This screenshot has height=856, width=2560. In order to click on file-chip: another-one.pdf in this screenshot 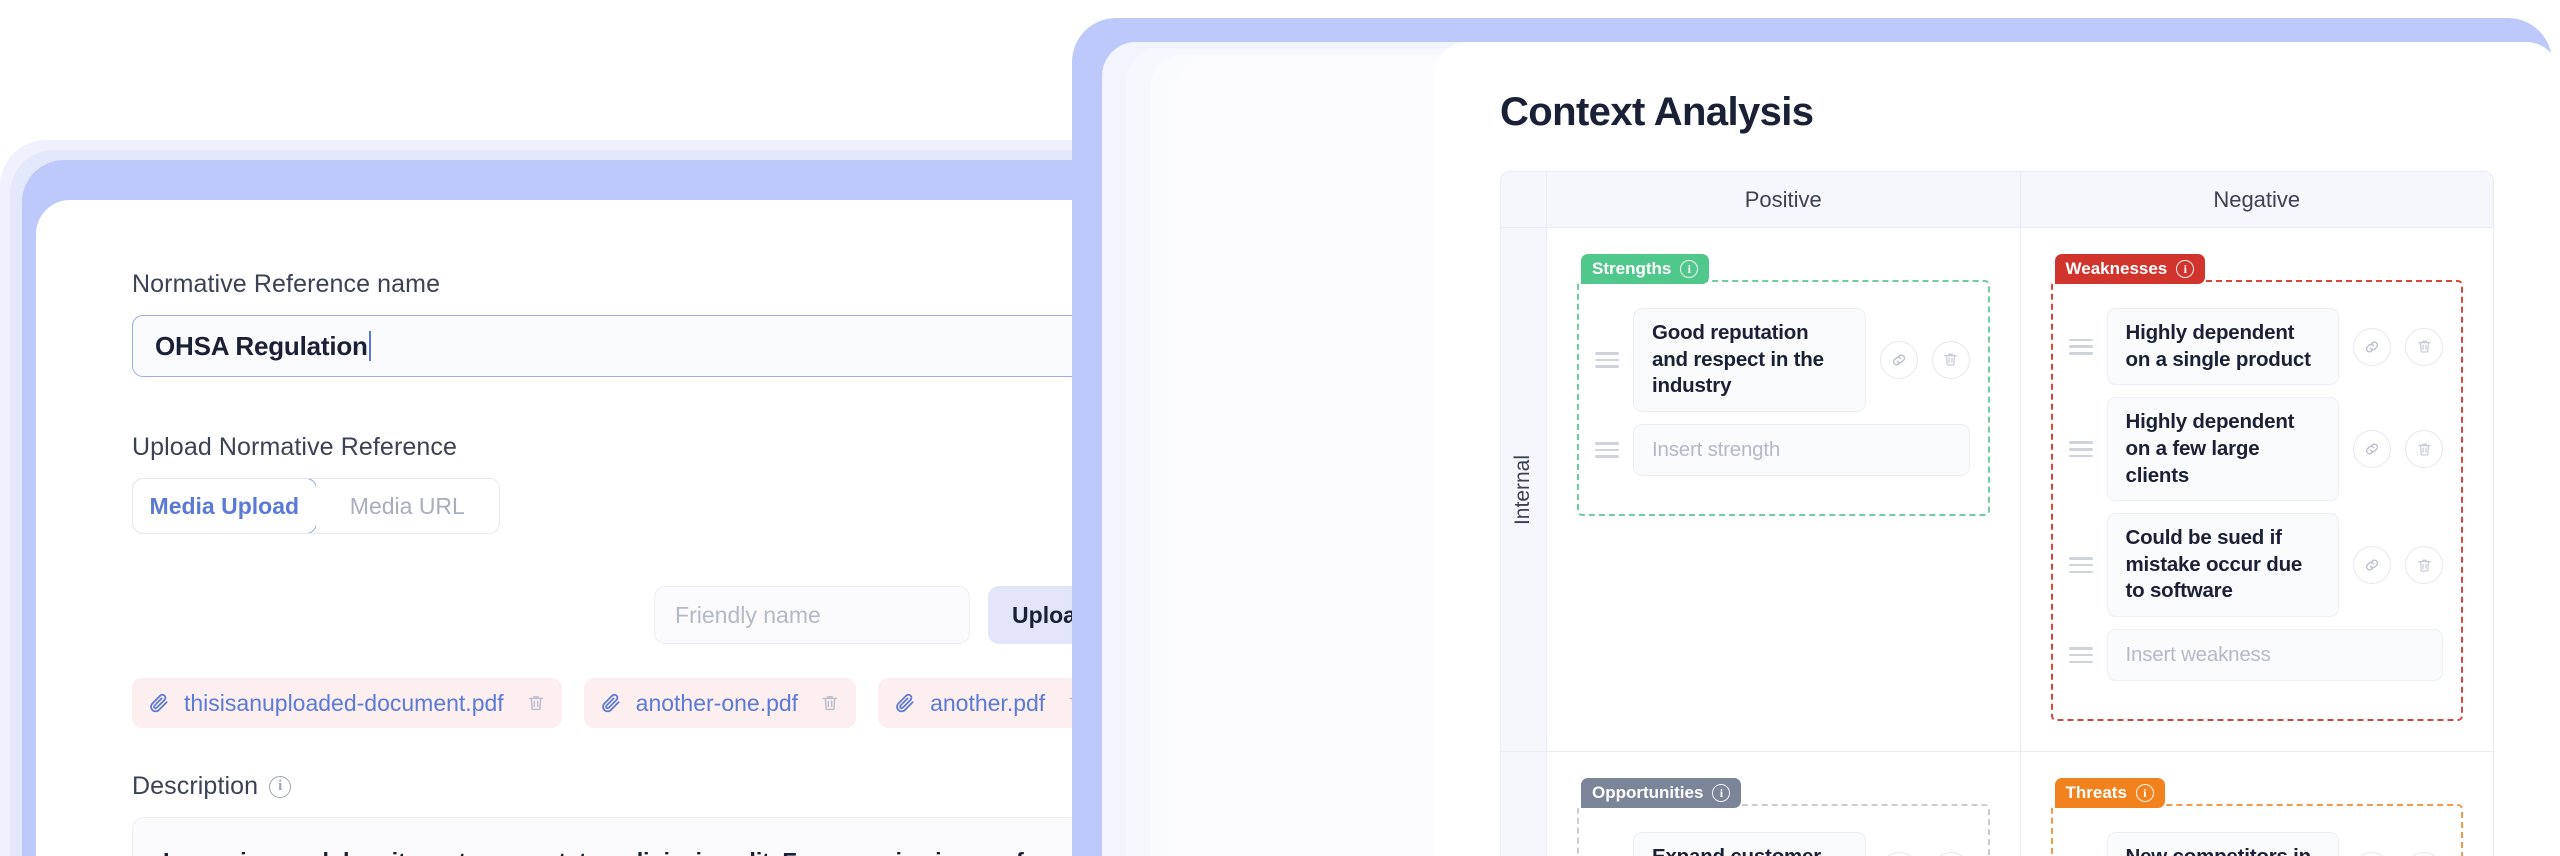, I will do `click(720, 703)`.